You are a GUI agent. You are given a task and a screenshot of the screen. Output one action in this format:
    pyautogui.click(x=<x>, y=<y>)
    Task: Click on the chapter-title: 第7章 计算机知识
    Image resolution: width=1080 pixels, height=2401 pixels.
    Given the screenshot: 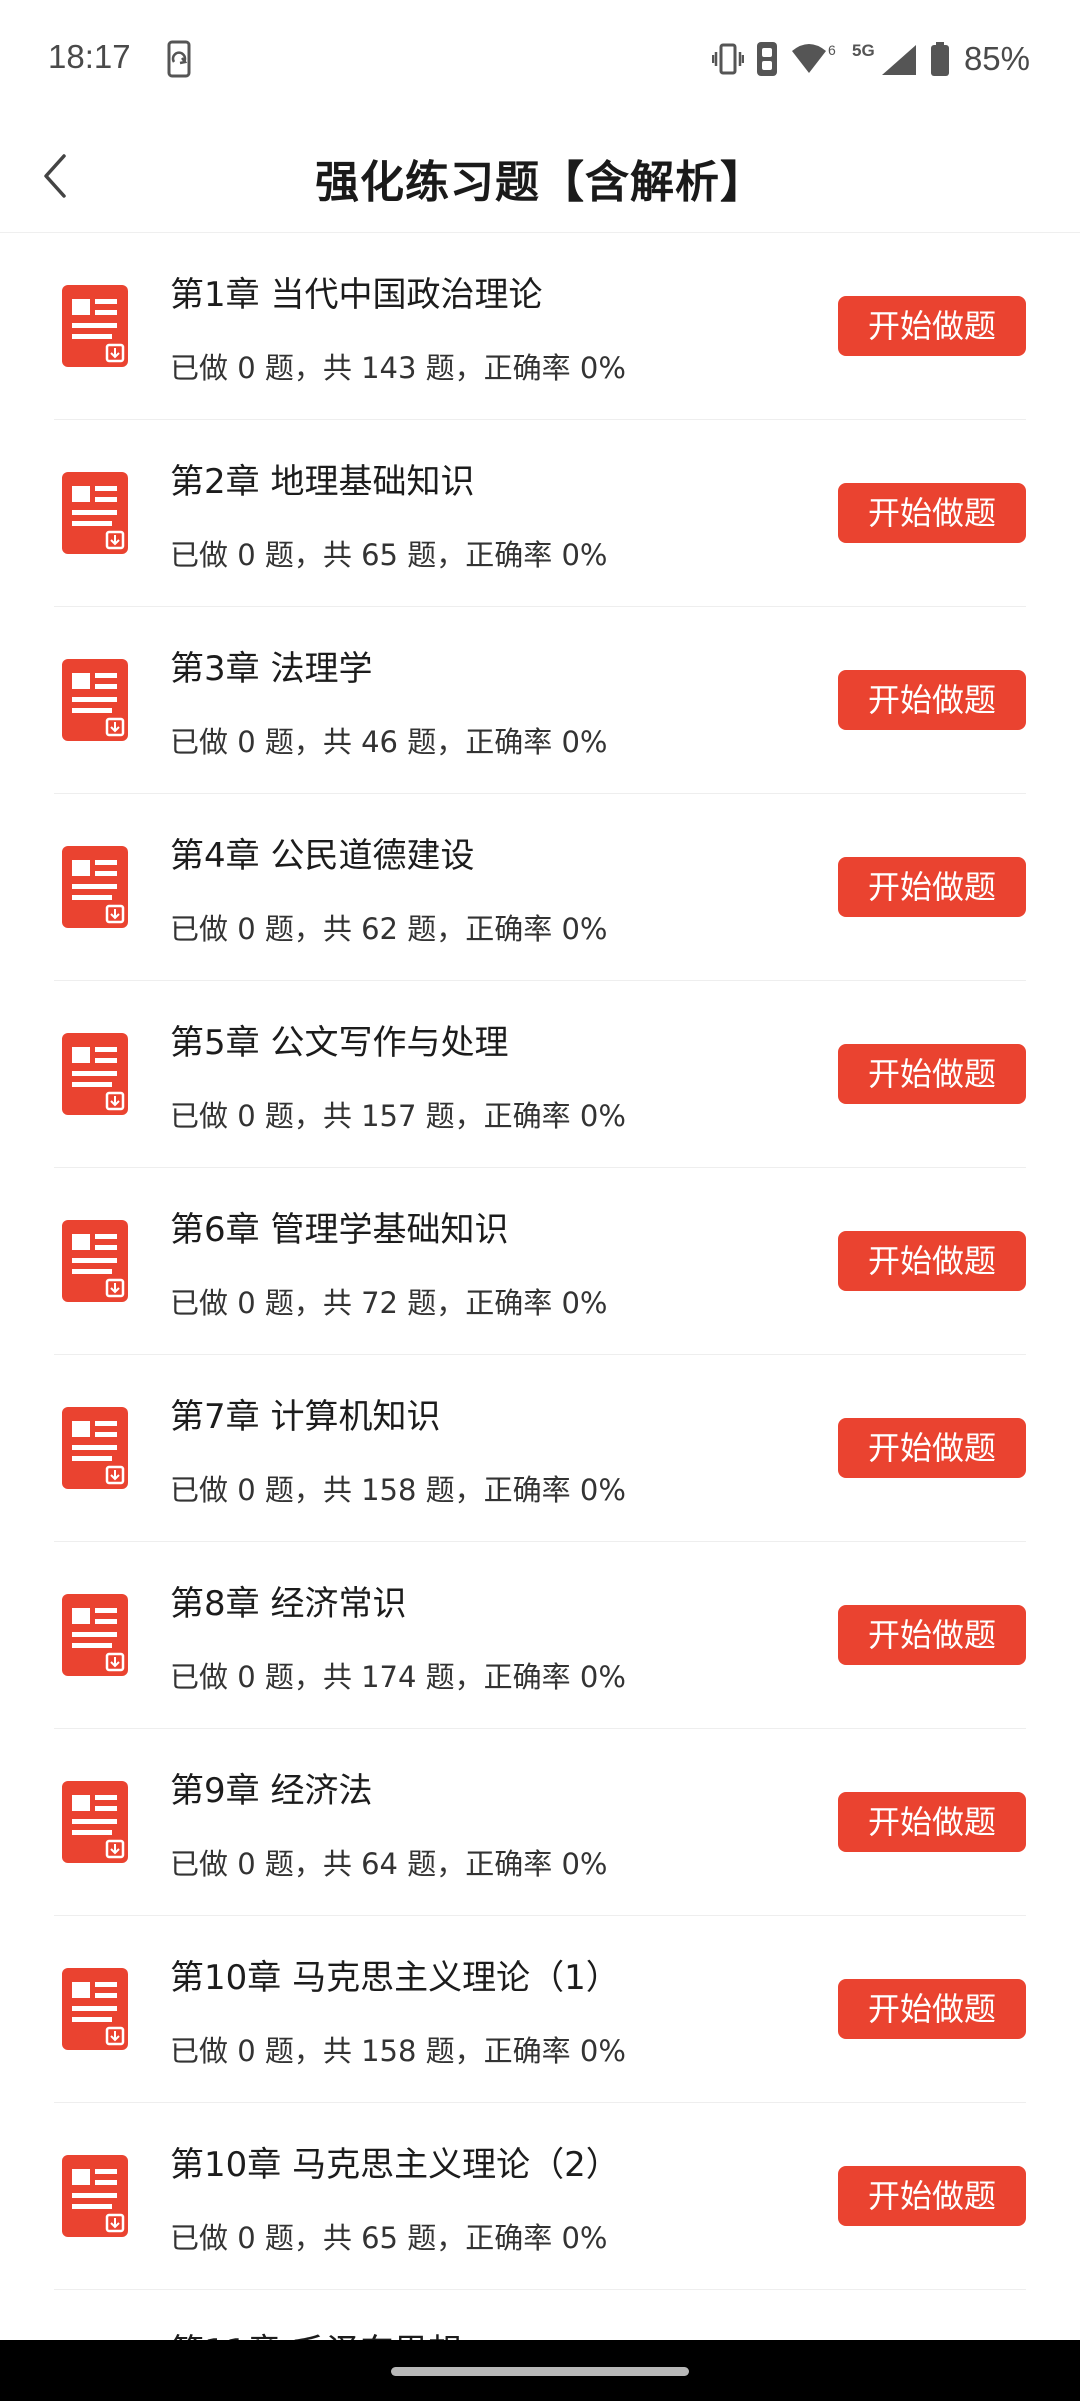 What is the action you would take?
    pyautogui.click(x=305, y=1417)
    